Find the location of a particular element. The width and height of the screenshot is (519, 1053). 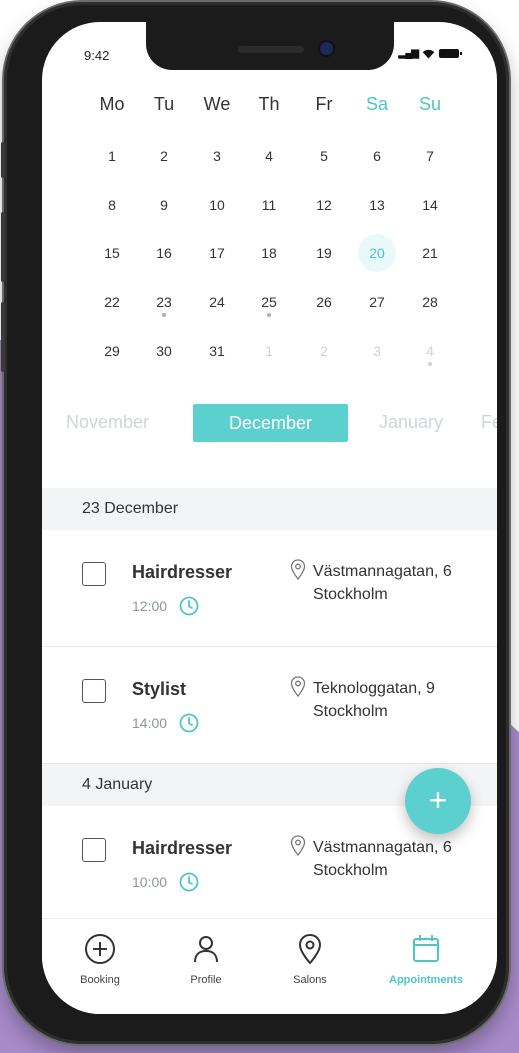

tab-profile: Profile is located at coordinates (206, 959).